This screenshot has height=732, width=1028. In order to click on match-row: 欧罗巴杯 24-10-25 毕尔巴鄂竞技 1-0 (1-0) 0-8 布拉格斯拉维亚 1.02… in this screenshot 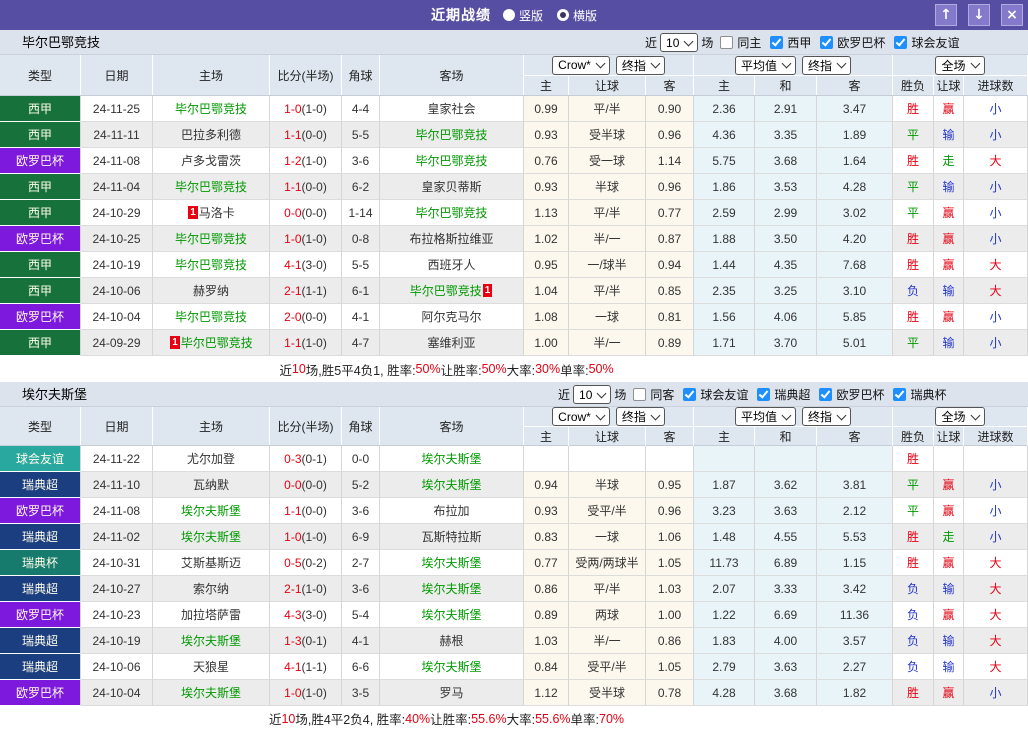, I will do `click(514, 239)`.